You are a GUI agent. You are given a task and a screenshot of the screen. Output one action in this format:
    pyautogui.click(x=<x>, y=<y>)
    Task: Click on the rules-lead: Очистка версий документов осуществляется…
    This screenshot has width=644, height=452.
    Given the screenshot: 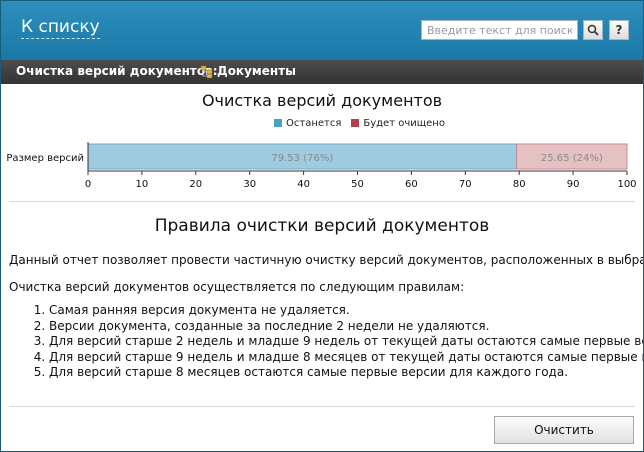 What is the action you would take?
    pyautogui.click(x=237, y=287)
    